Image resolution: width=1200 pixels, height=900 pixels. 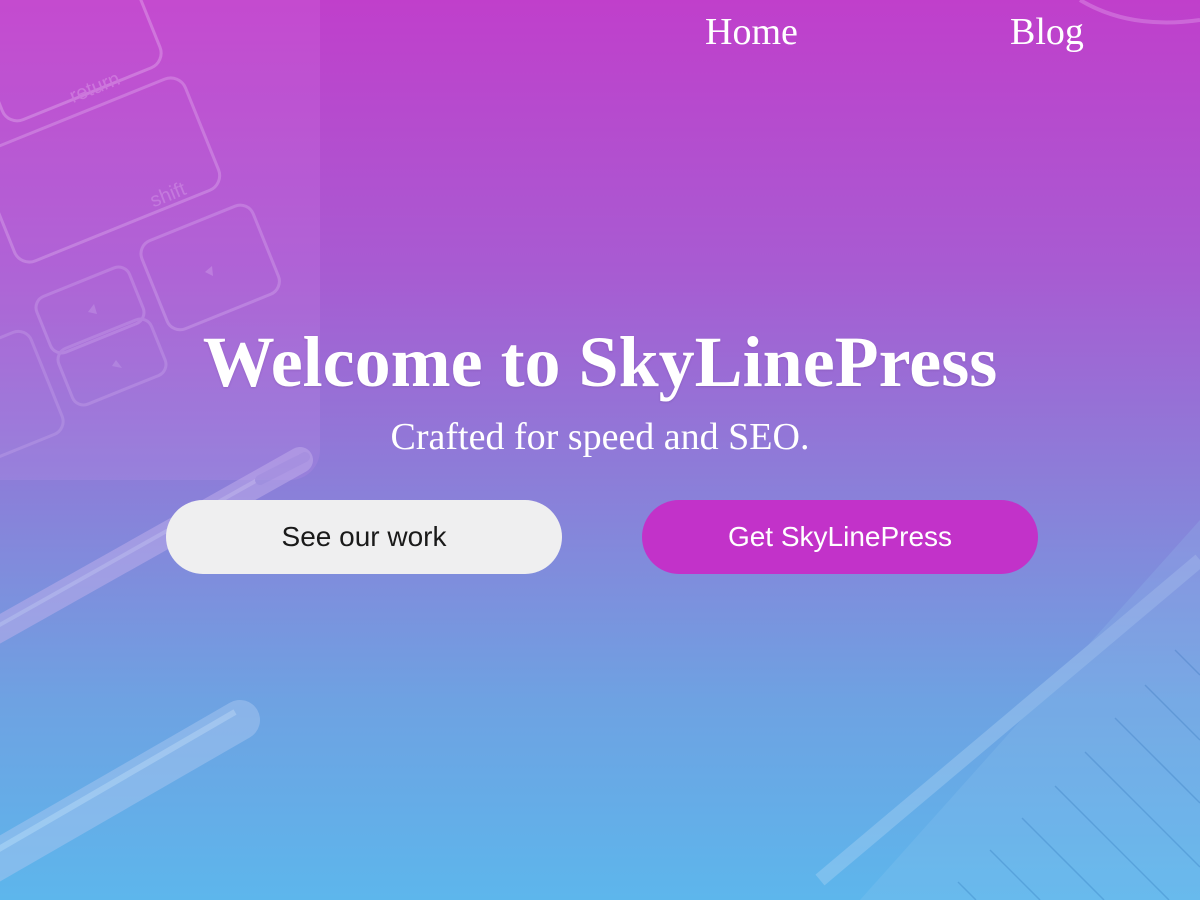 What do you see at coordinates (751, 32) in the screenshot?
I see `nav-link-home: Home` at bounding box center [751, 32].